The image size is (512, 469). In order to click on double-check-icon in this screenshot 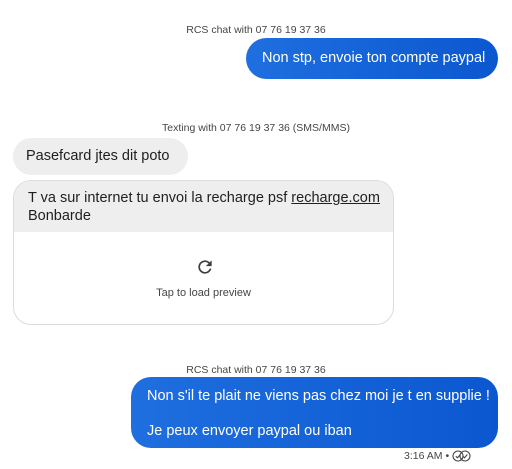, I will do `click(461, 456)`.